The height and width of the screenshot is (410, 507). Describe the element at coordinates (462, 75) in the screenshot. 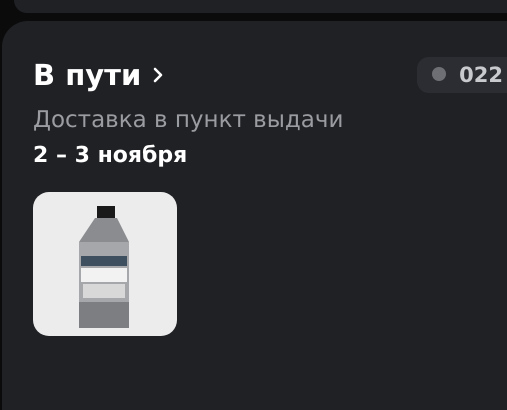

I see `chat-badge: 022` at that location.